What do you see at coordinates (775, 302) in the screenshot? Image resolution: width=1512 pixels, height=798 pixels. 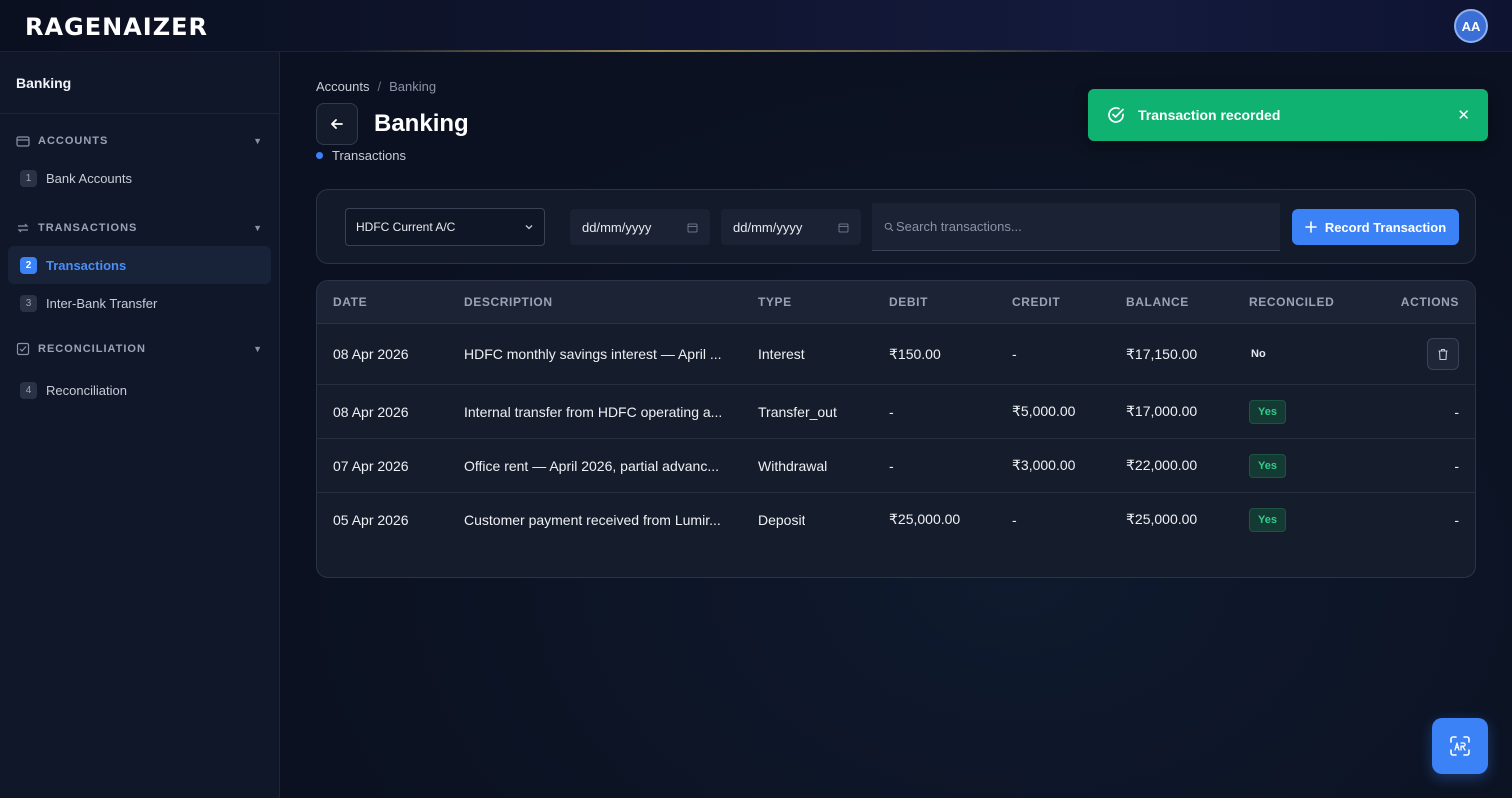 I see `column-header-type: TYPE` at bounding box center [775, 302].